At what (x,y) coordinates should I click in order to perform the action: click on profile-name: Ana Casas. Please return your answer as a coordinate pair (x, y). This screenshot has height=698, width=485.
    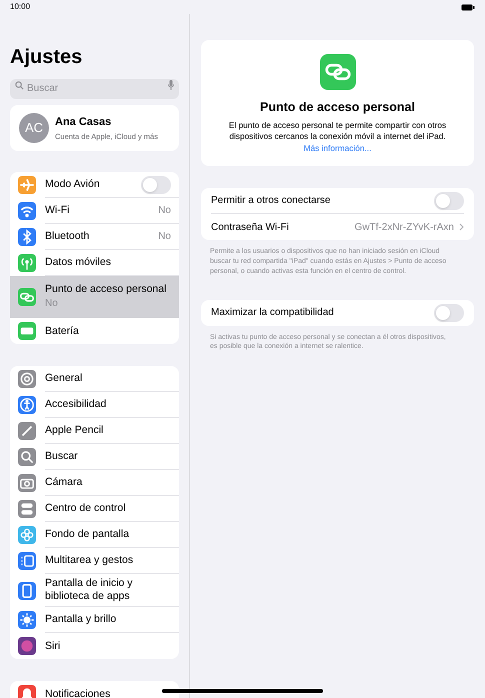
    Looking at the image, I should click on (83, 122).